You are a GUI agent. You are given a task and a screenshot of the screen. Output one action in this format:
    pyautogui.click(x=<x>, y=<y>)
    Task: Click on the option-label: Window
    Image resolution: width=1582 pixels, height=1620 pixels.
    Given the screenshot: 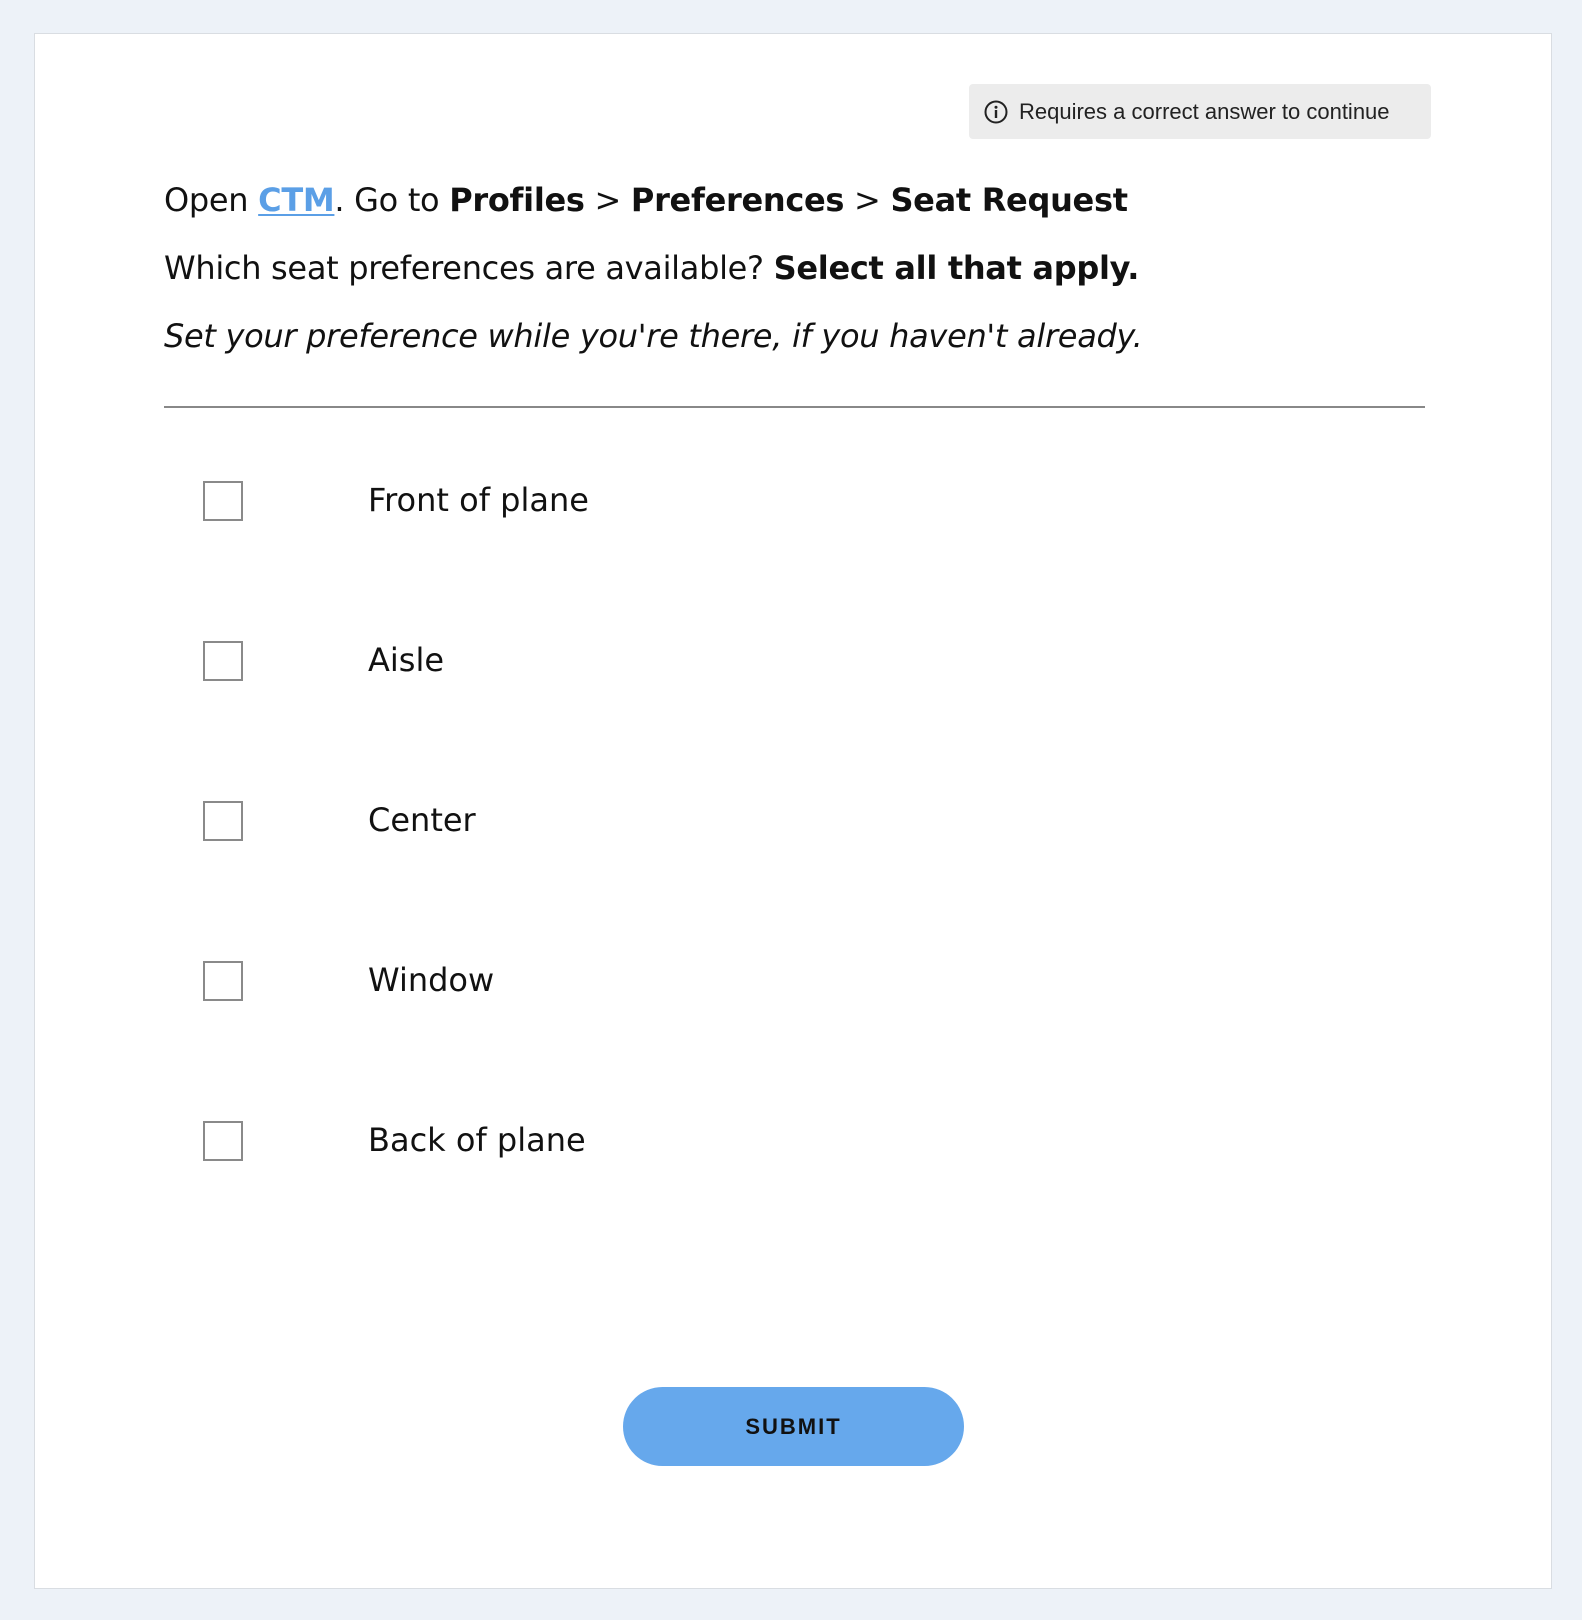 What is the action you would take?
    pyautogui.click(x=431, y=980)
    